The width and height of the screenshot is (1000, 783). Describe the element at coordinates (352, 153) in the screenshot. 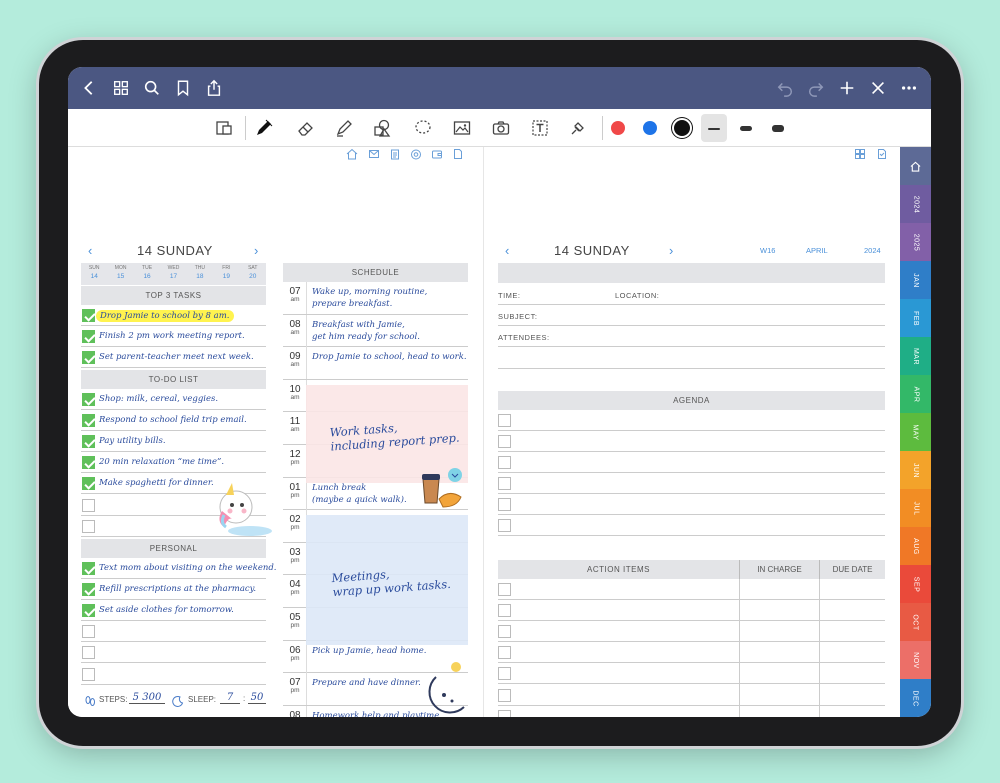

I see `home-icon` at that location.